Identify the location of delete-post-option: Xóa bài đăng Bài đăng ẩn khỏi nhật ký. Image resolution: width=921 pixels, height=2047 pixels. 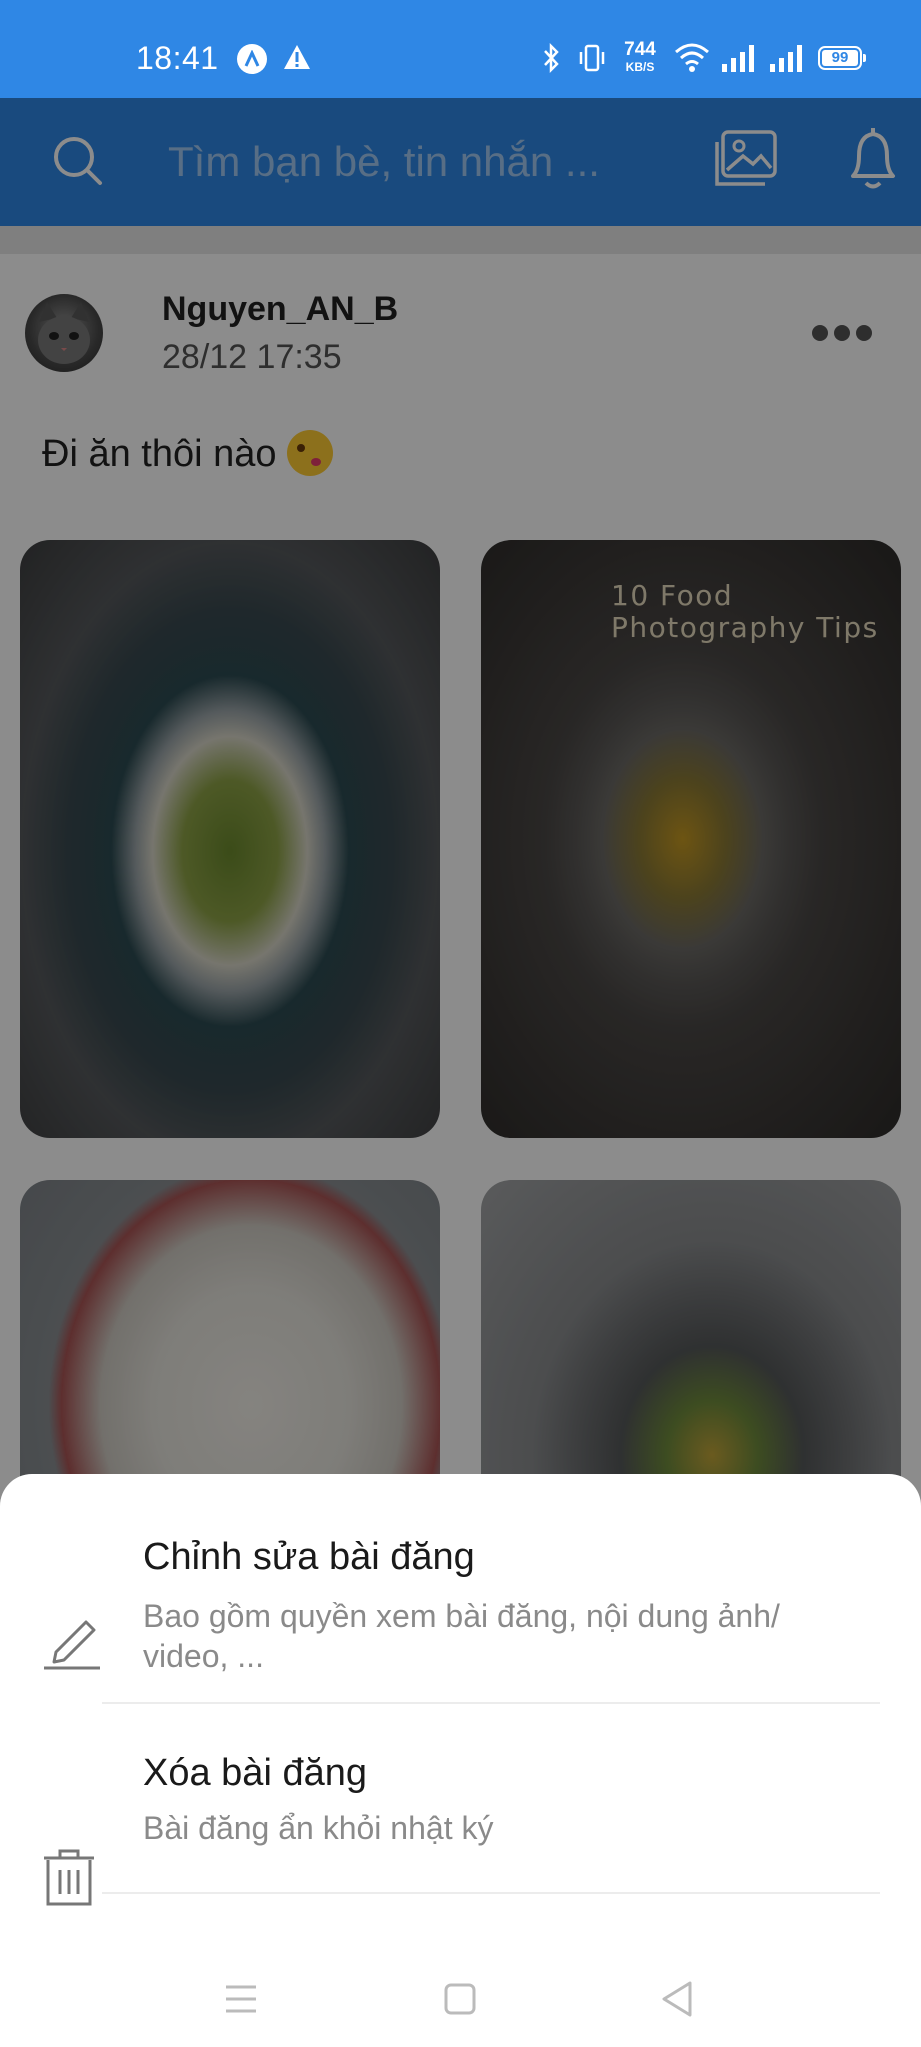
(460, 1837).